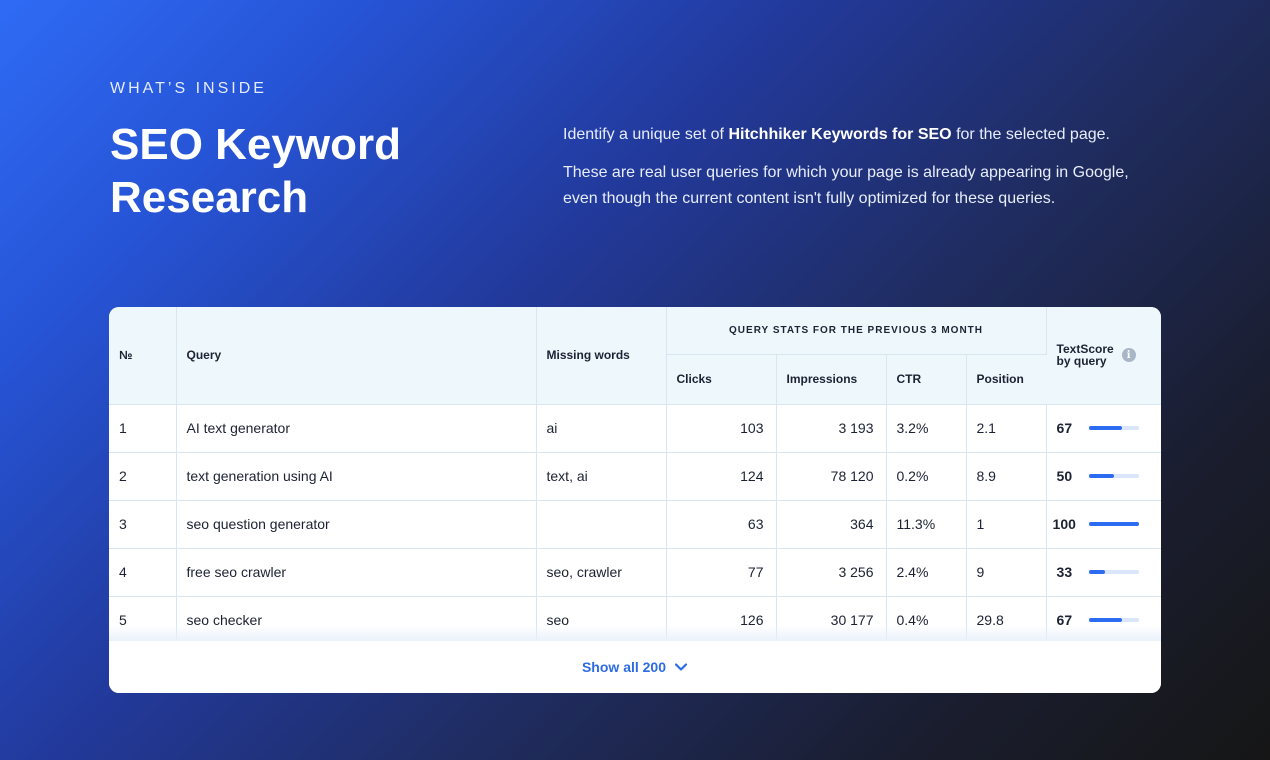 The height and width of the screenshot is (760, 1270). What do you see at coordinates (1064, 524) in the screenshot?
I see `textscore-value: 100` at bounding box center [1064, 524].